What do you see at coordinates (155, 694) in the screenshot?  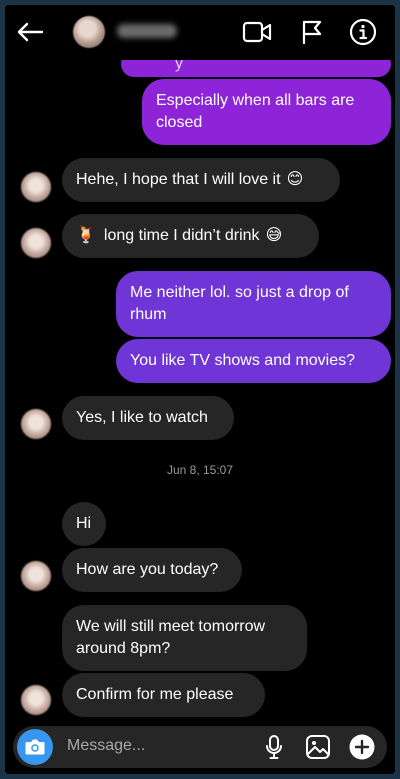 I see `message-text: Confirm for me please` at bounding box center [155, 694].